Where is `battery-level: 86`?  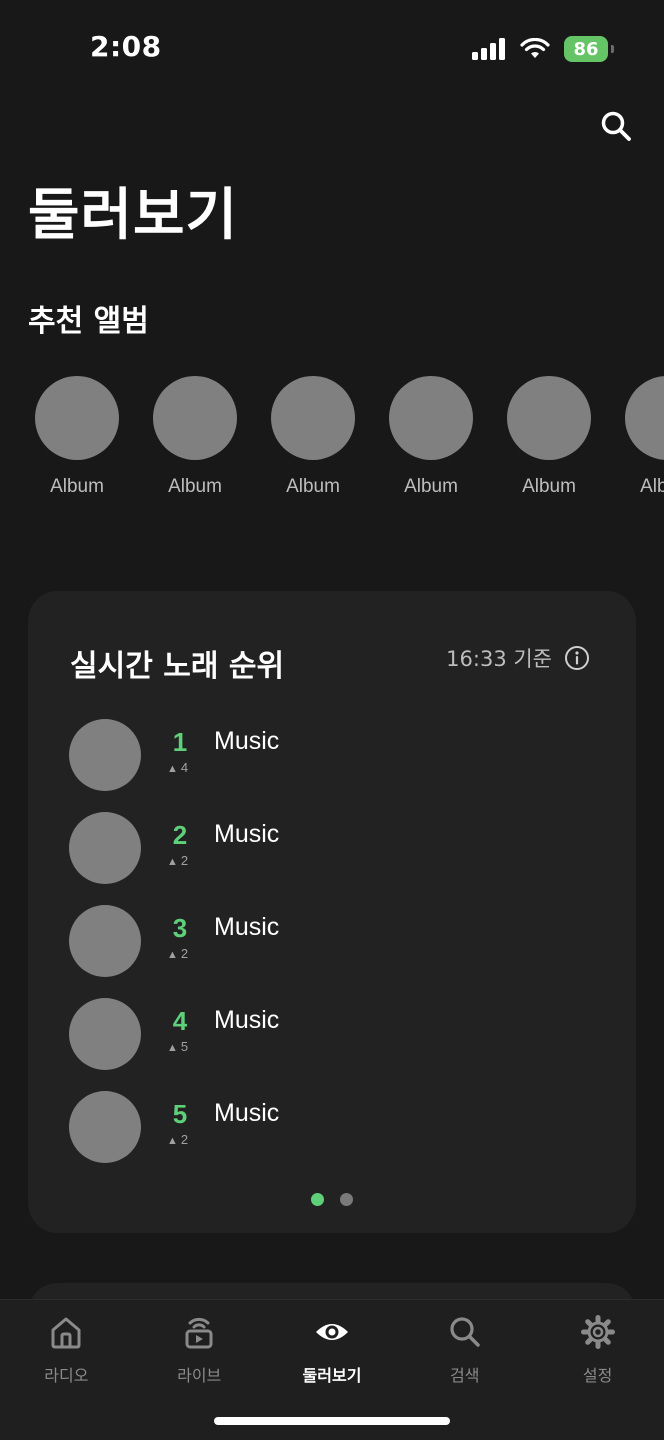
battery-level: 86 is located at coordinates (586, 49).